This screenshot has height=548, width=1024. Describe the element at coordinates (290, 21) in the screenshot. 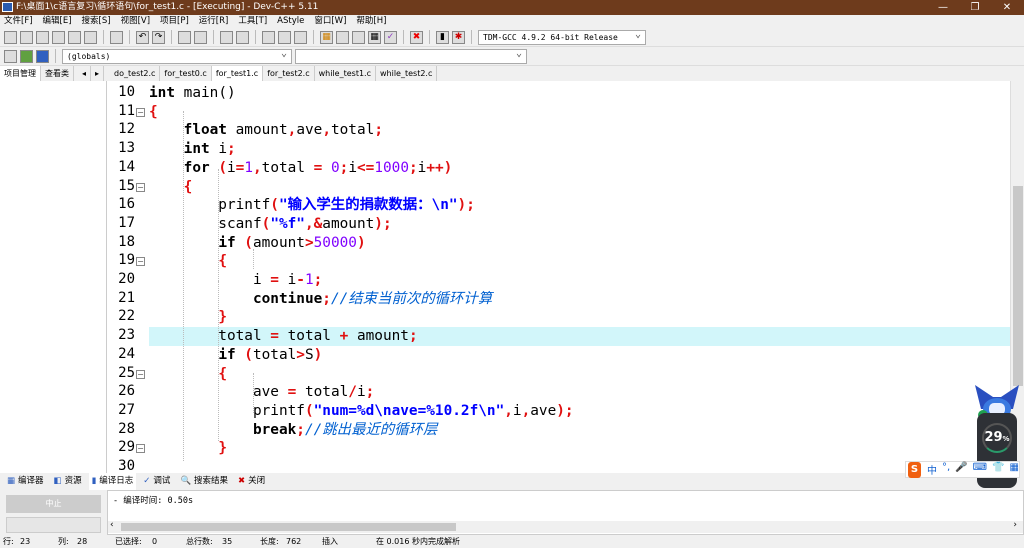

I see `menu-item: AStyle` at that location.